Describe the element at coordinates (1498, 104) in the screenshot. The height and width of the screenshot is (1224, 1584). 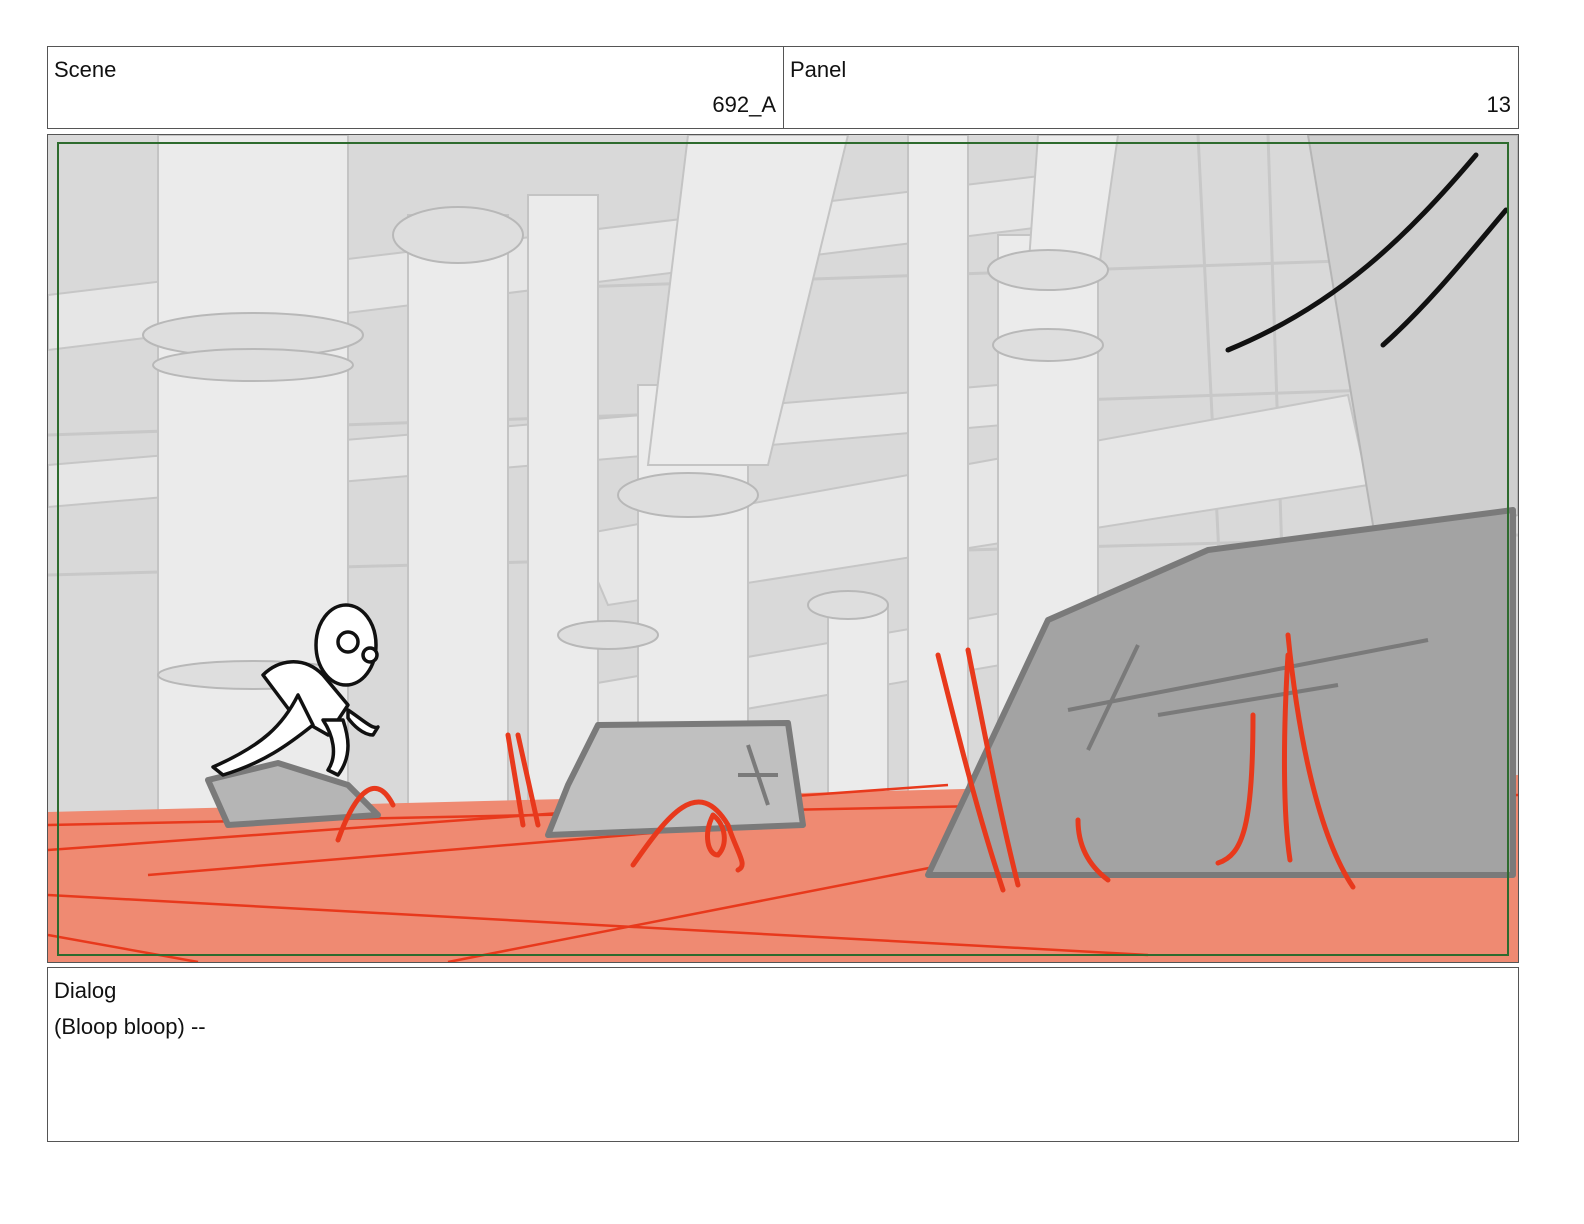
I see `panel-value: 13` at that location.